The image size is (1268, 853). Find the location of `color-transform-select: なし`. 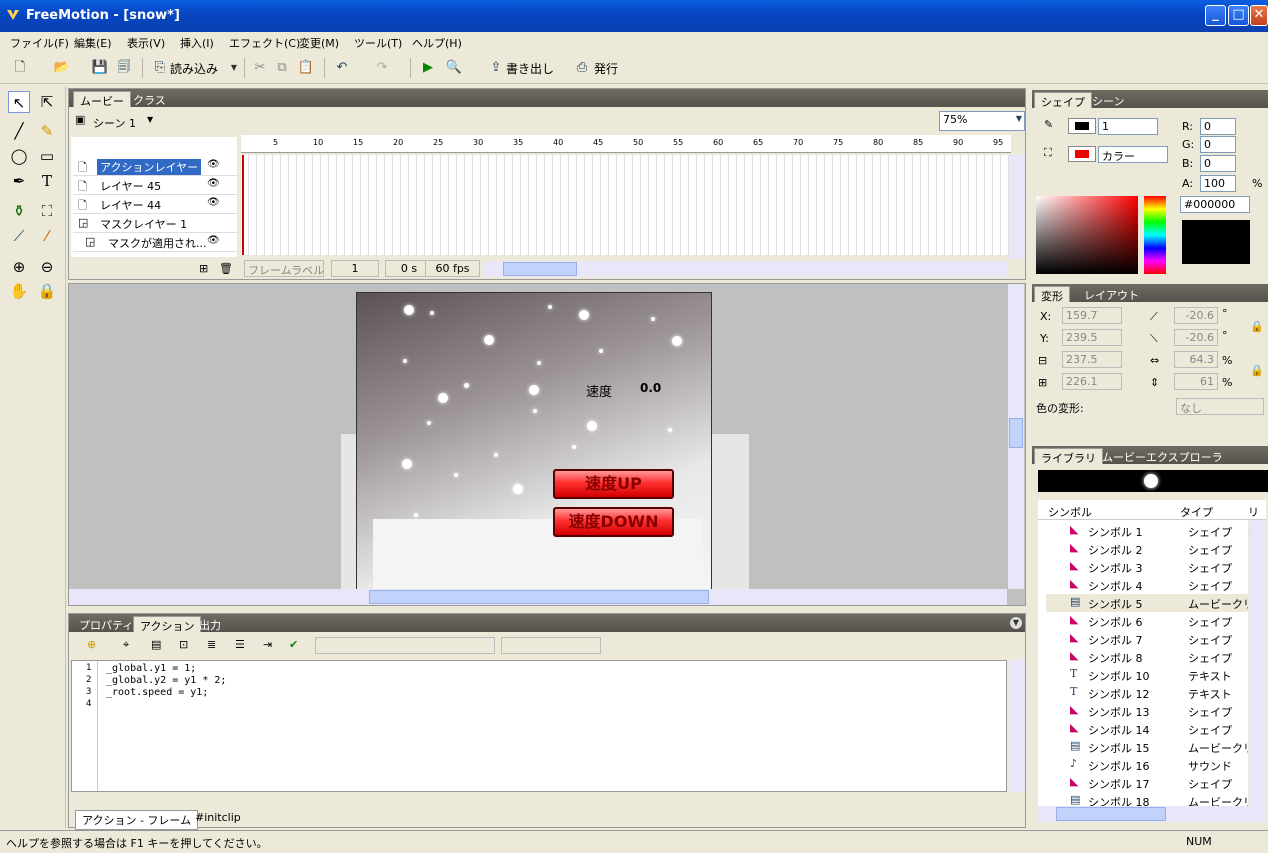

color-transform-select: なし is located at coordinates (1220, 406).